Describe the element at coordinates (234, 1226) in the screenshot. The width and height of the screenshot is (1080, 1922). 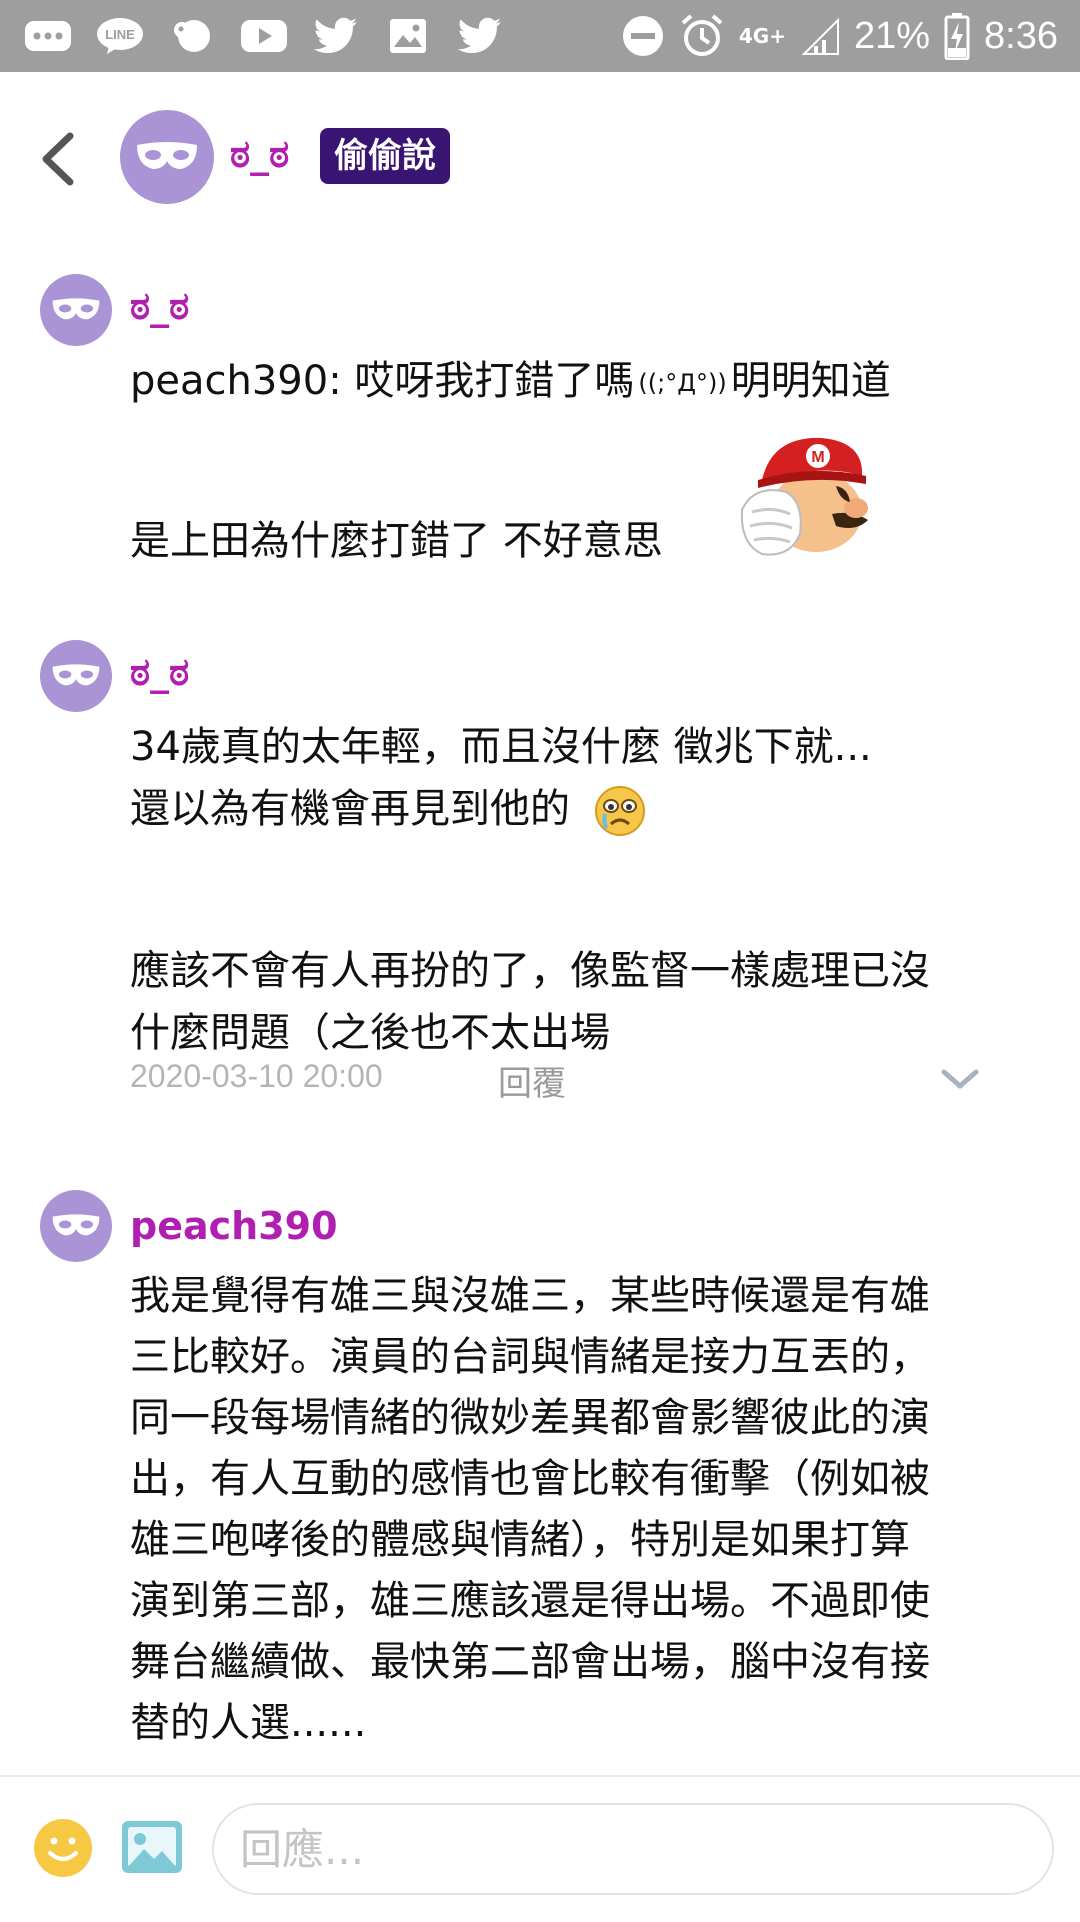
I see `comment-username: peach390` at that location.